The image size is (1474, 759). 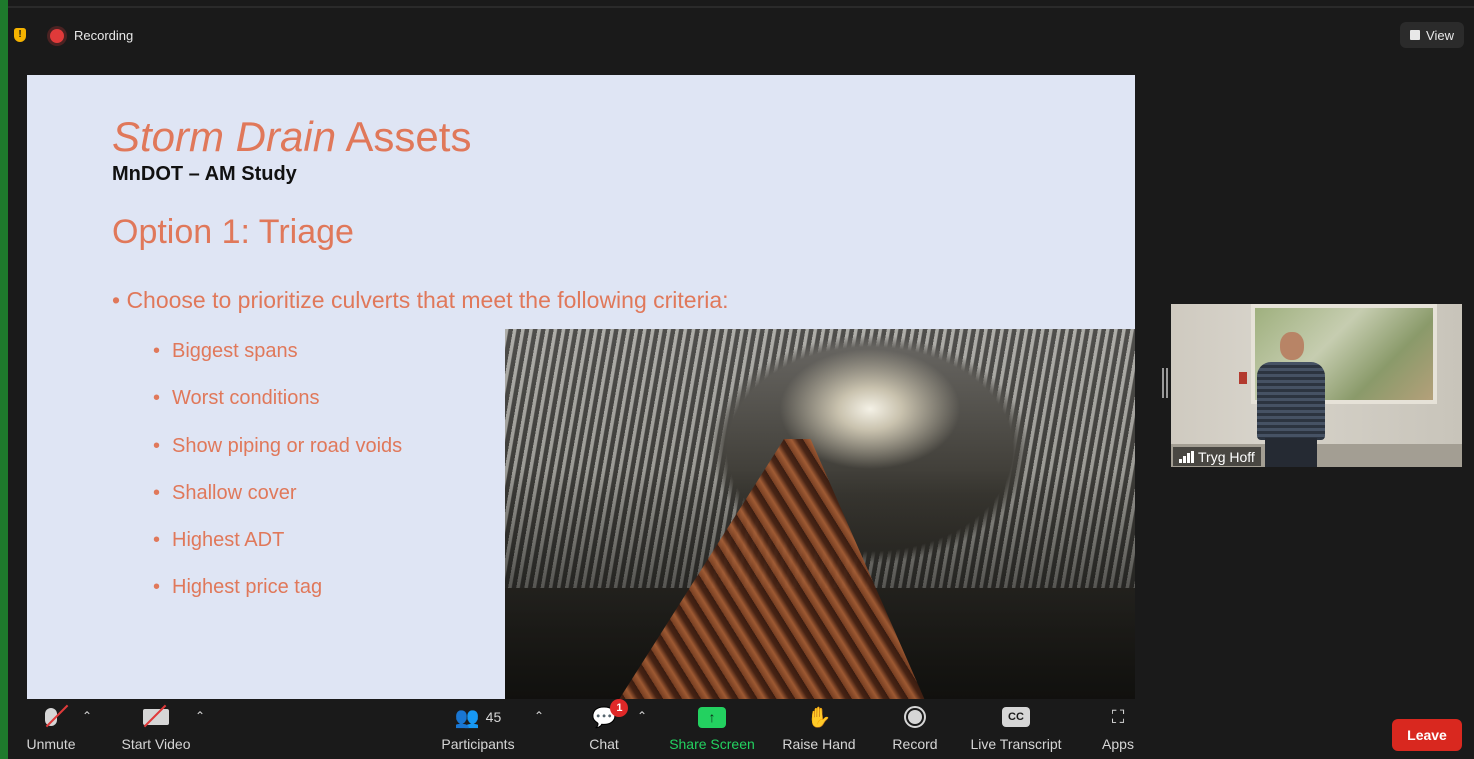 I want to click on raise-hand-label: Raise Hand, so click(x=819, y=744).